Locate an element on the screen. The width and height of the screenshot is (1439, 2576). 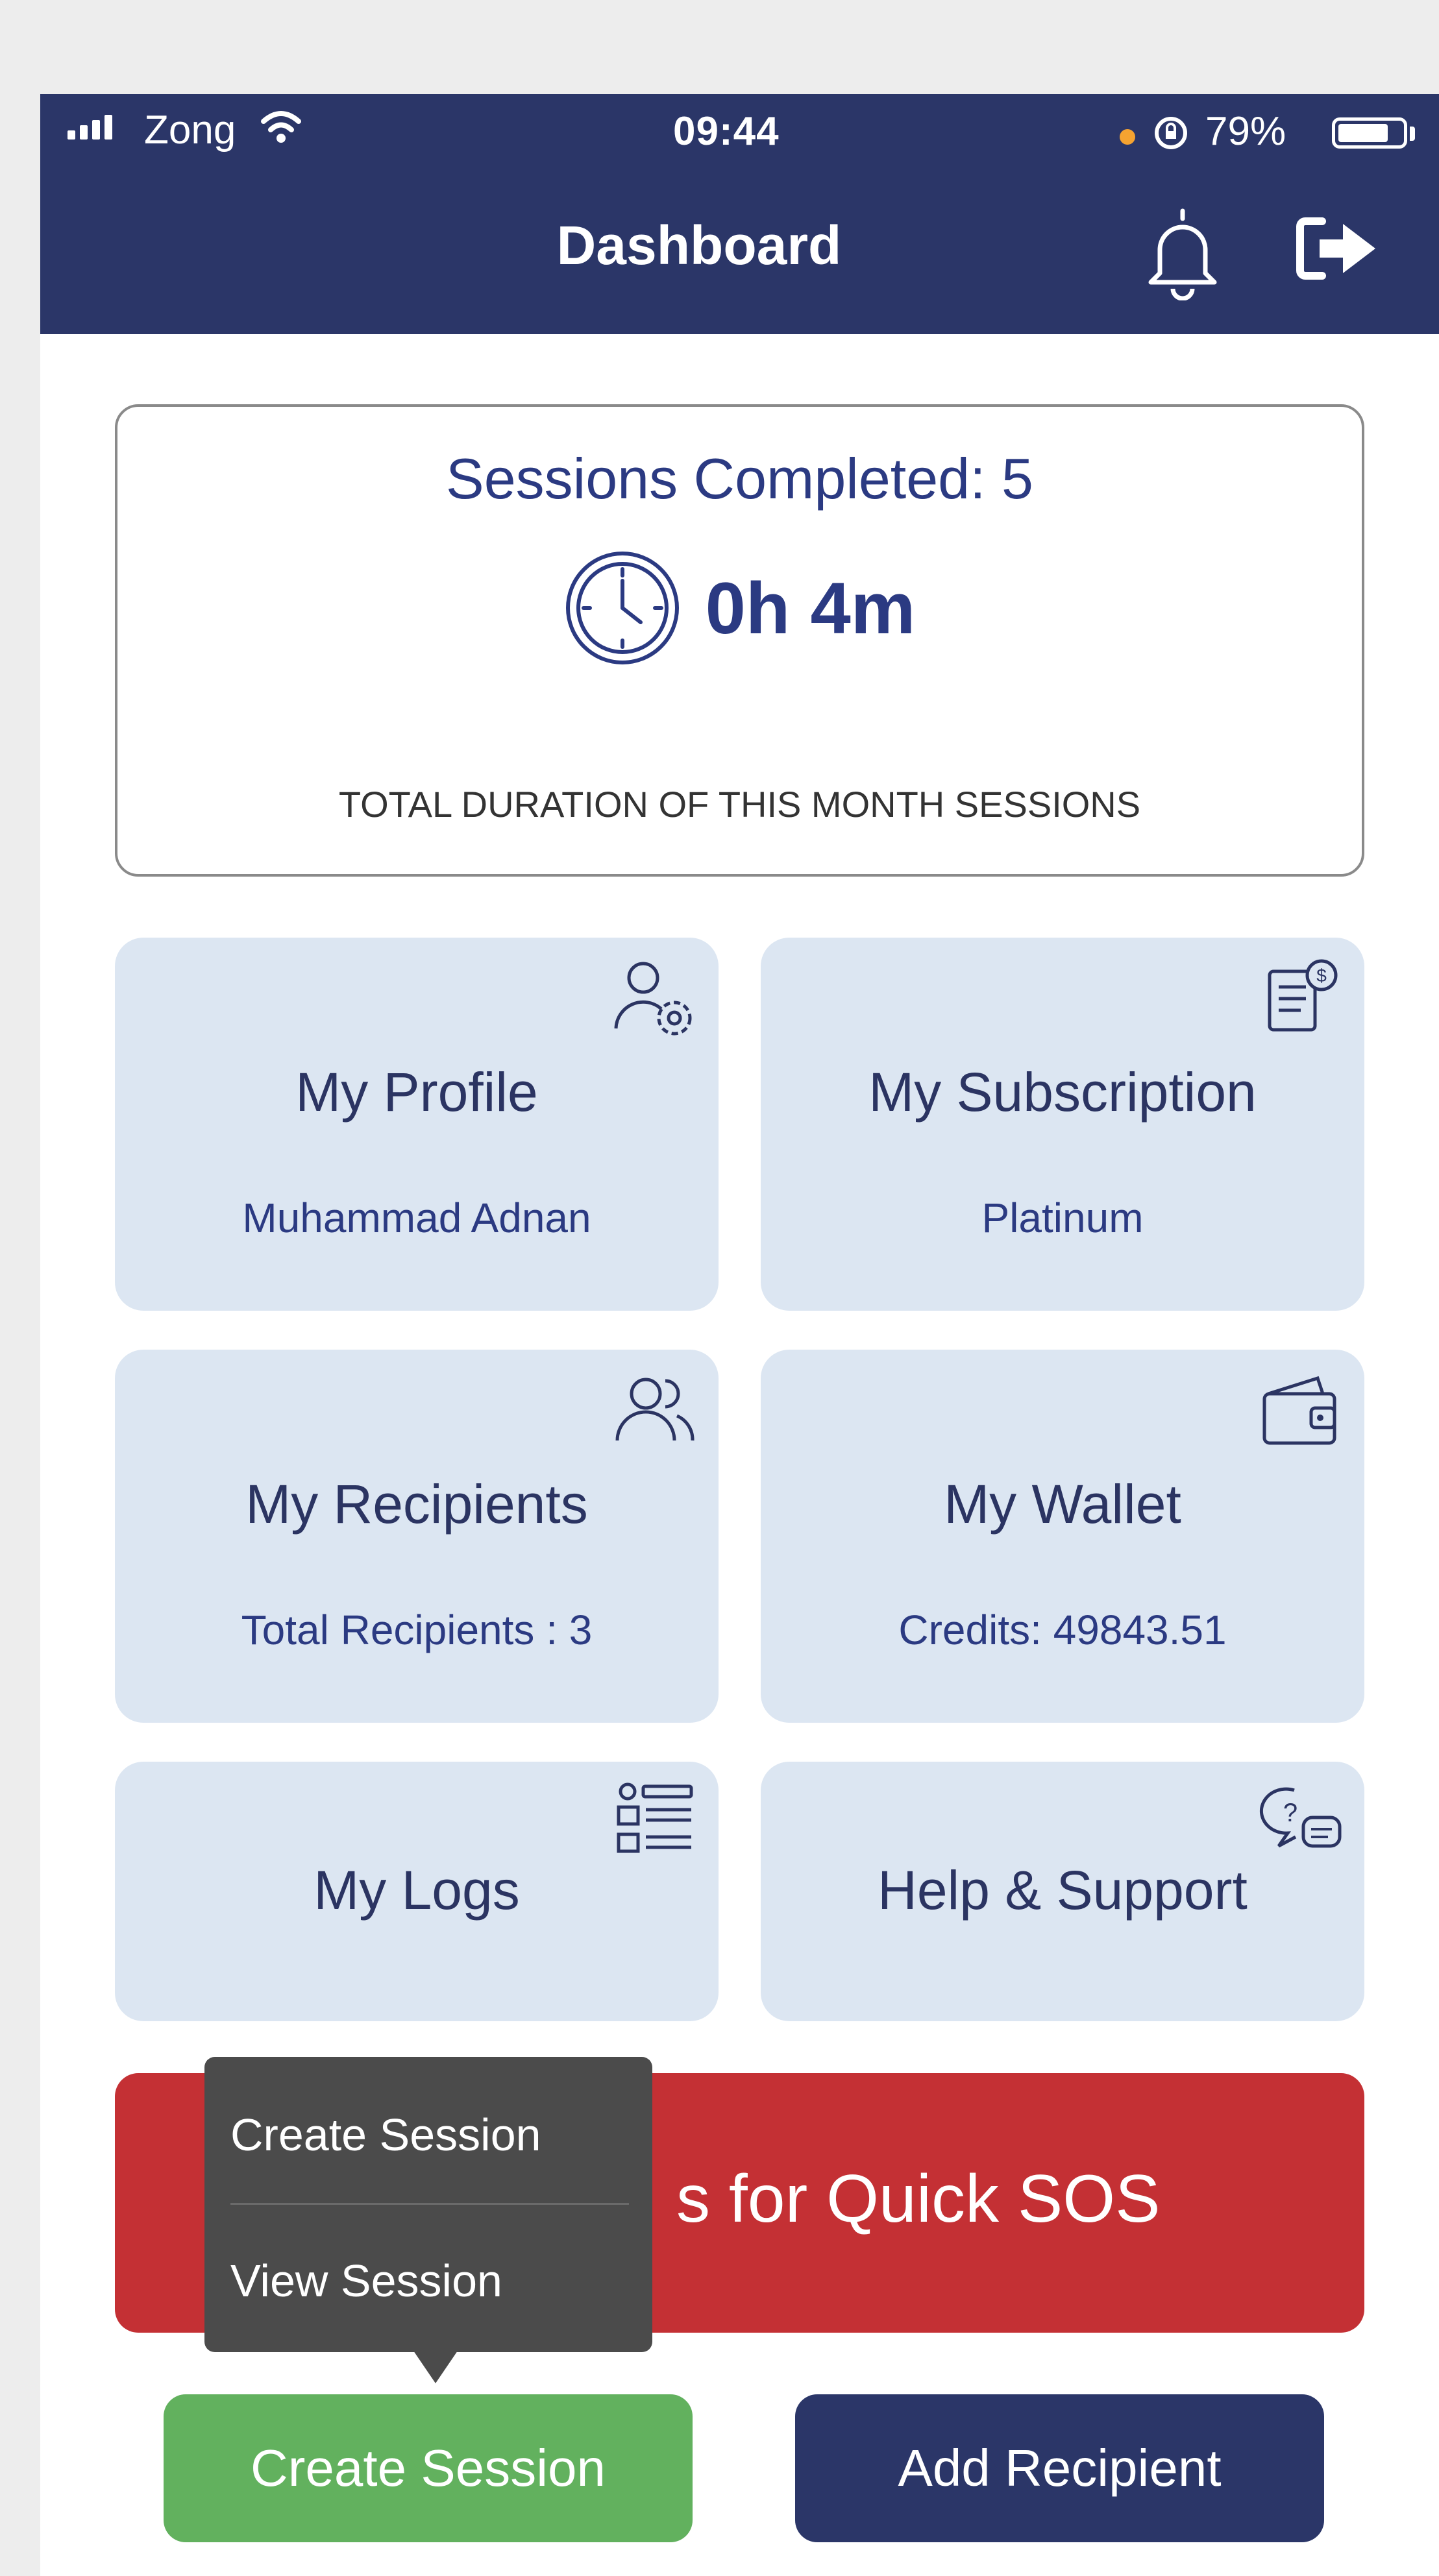
help-support-card: ? Help & Support is located at coordinates (1062, 1891).